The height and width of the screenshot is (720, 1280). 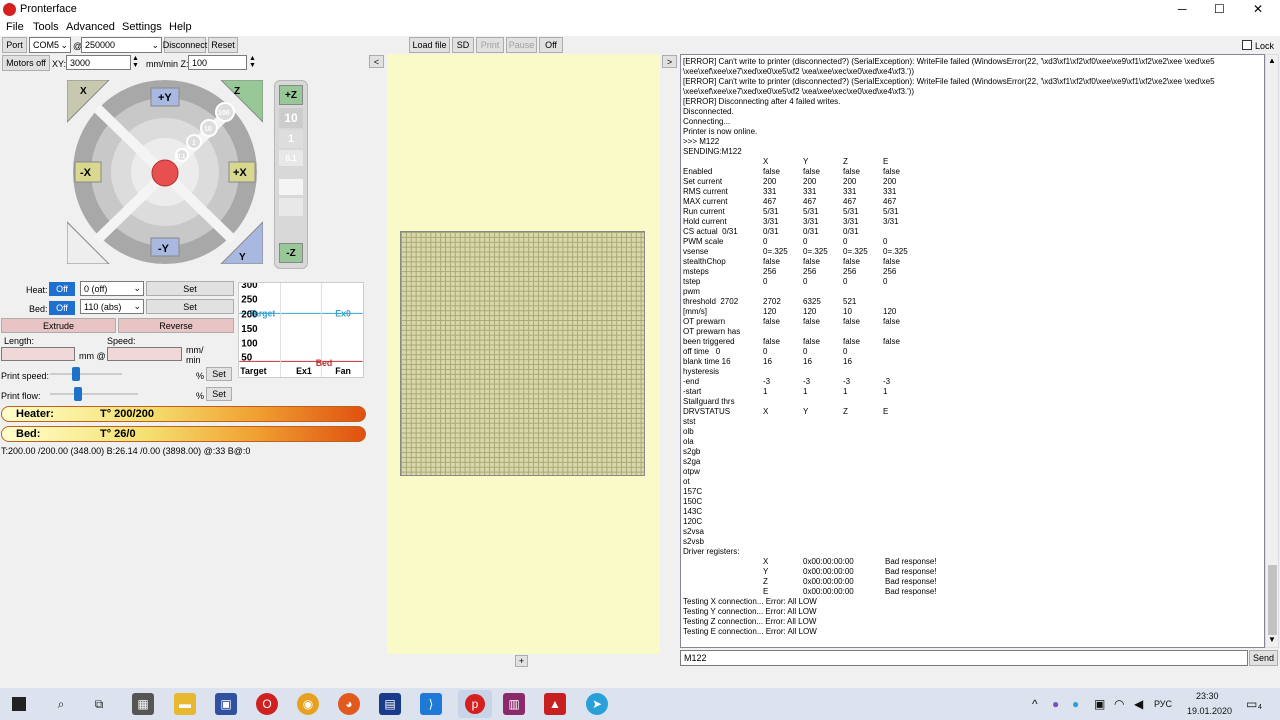 I want to click on extrude-button: Extrude, so click(x=58, y=325).